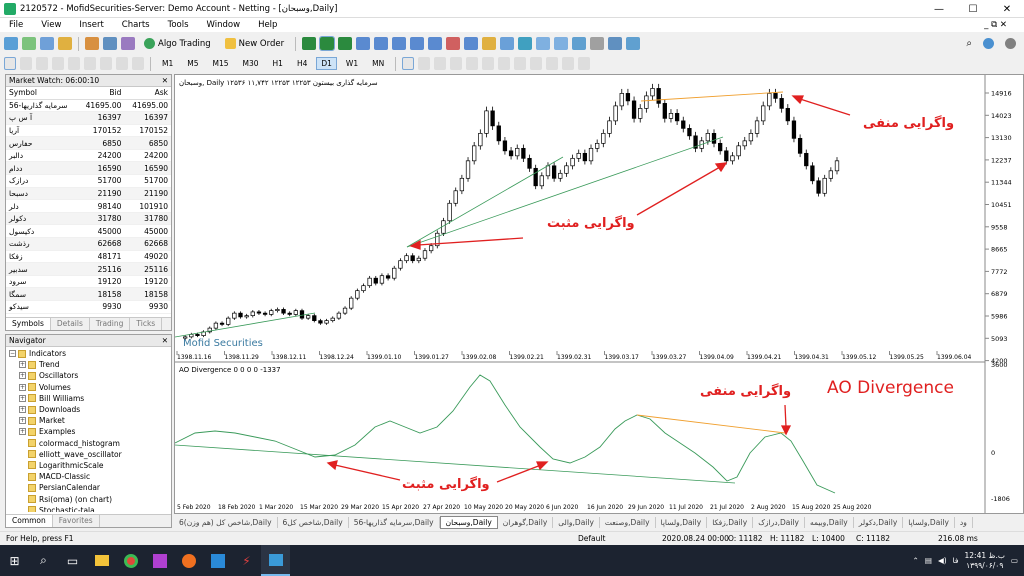 The image size is (1024, 576). What do you see at coordinates (829, 522) in the screenshot?
I see `chart-tab: وبیمه,Daily` at bounding box center [829, 522].